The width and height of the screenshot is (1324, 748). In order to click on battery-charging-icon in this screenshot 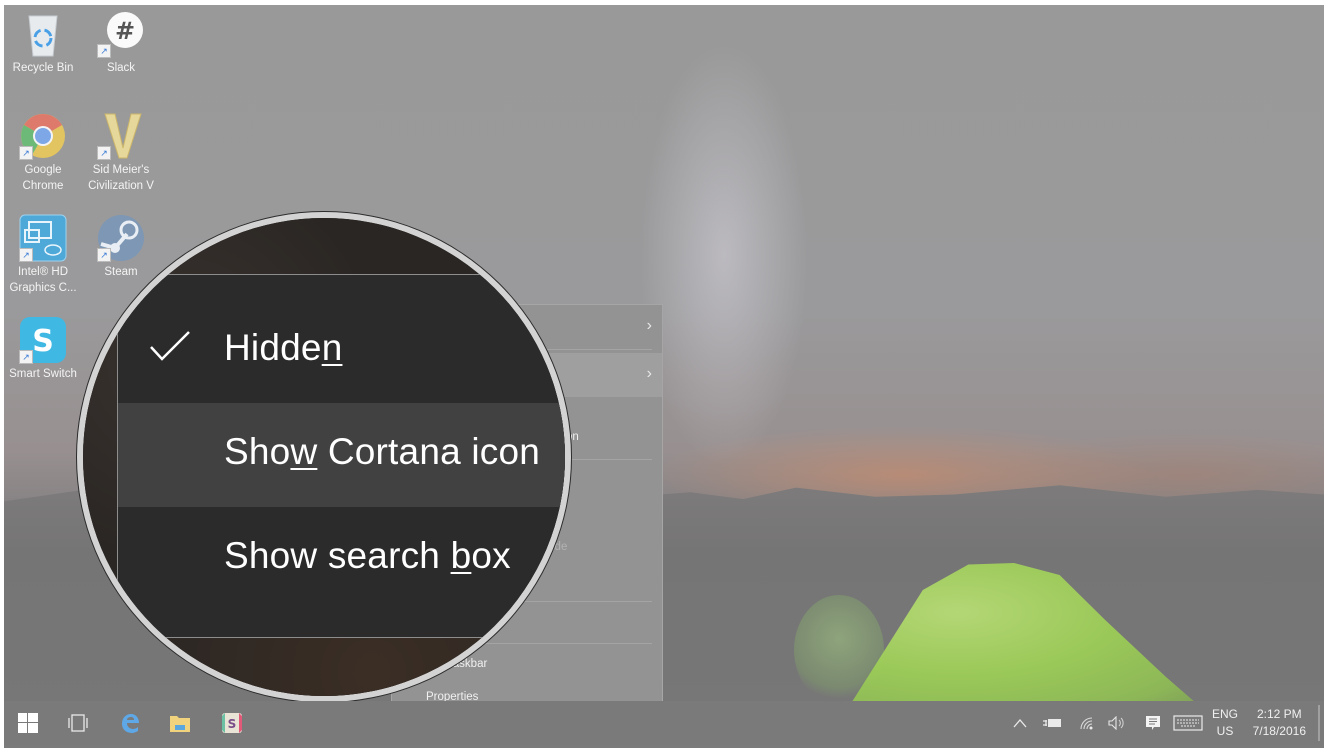, I will do `click(1052, 723)`.